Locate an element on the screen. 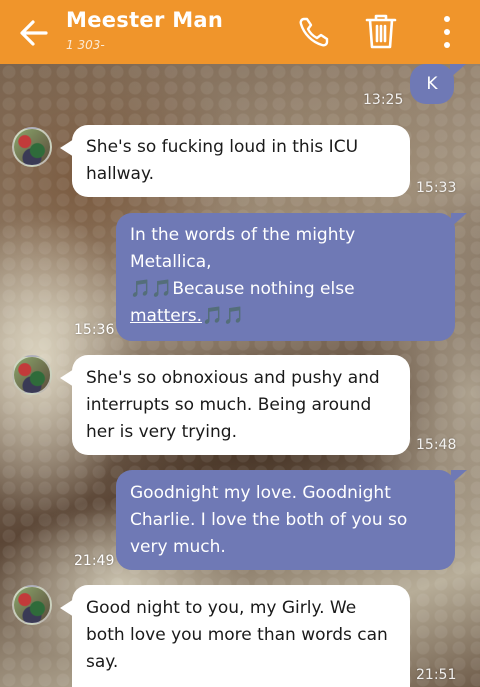 Image resolution: width=480 pixels, height=687 pixels. trash-icon is located at coordinates (381, 31).